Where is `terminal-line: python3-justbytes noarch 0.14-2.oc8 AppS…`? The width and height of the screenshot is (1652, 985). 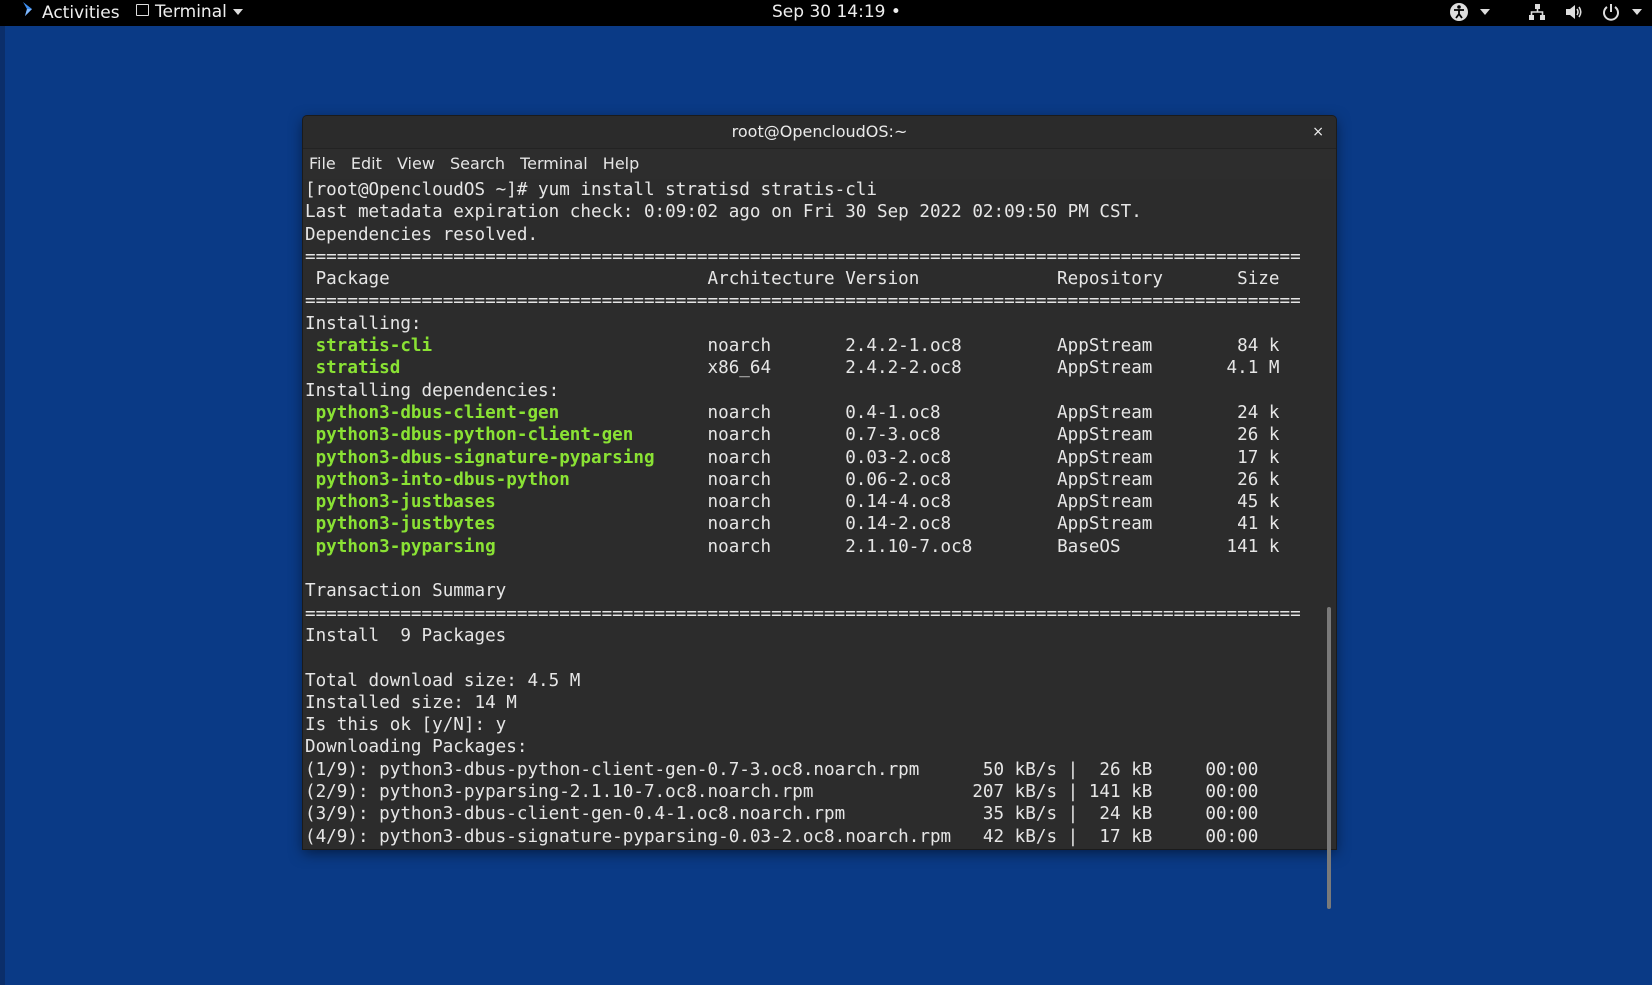 terminal-line: python3-justbytes noarch 0.14-2.oc8 AppS… is located at coordinates (815, 524).